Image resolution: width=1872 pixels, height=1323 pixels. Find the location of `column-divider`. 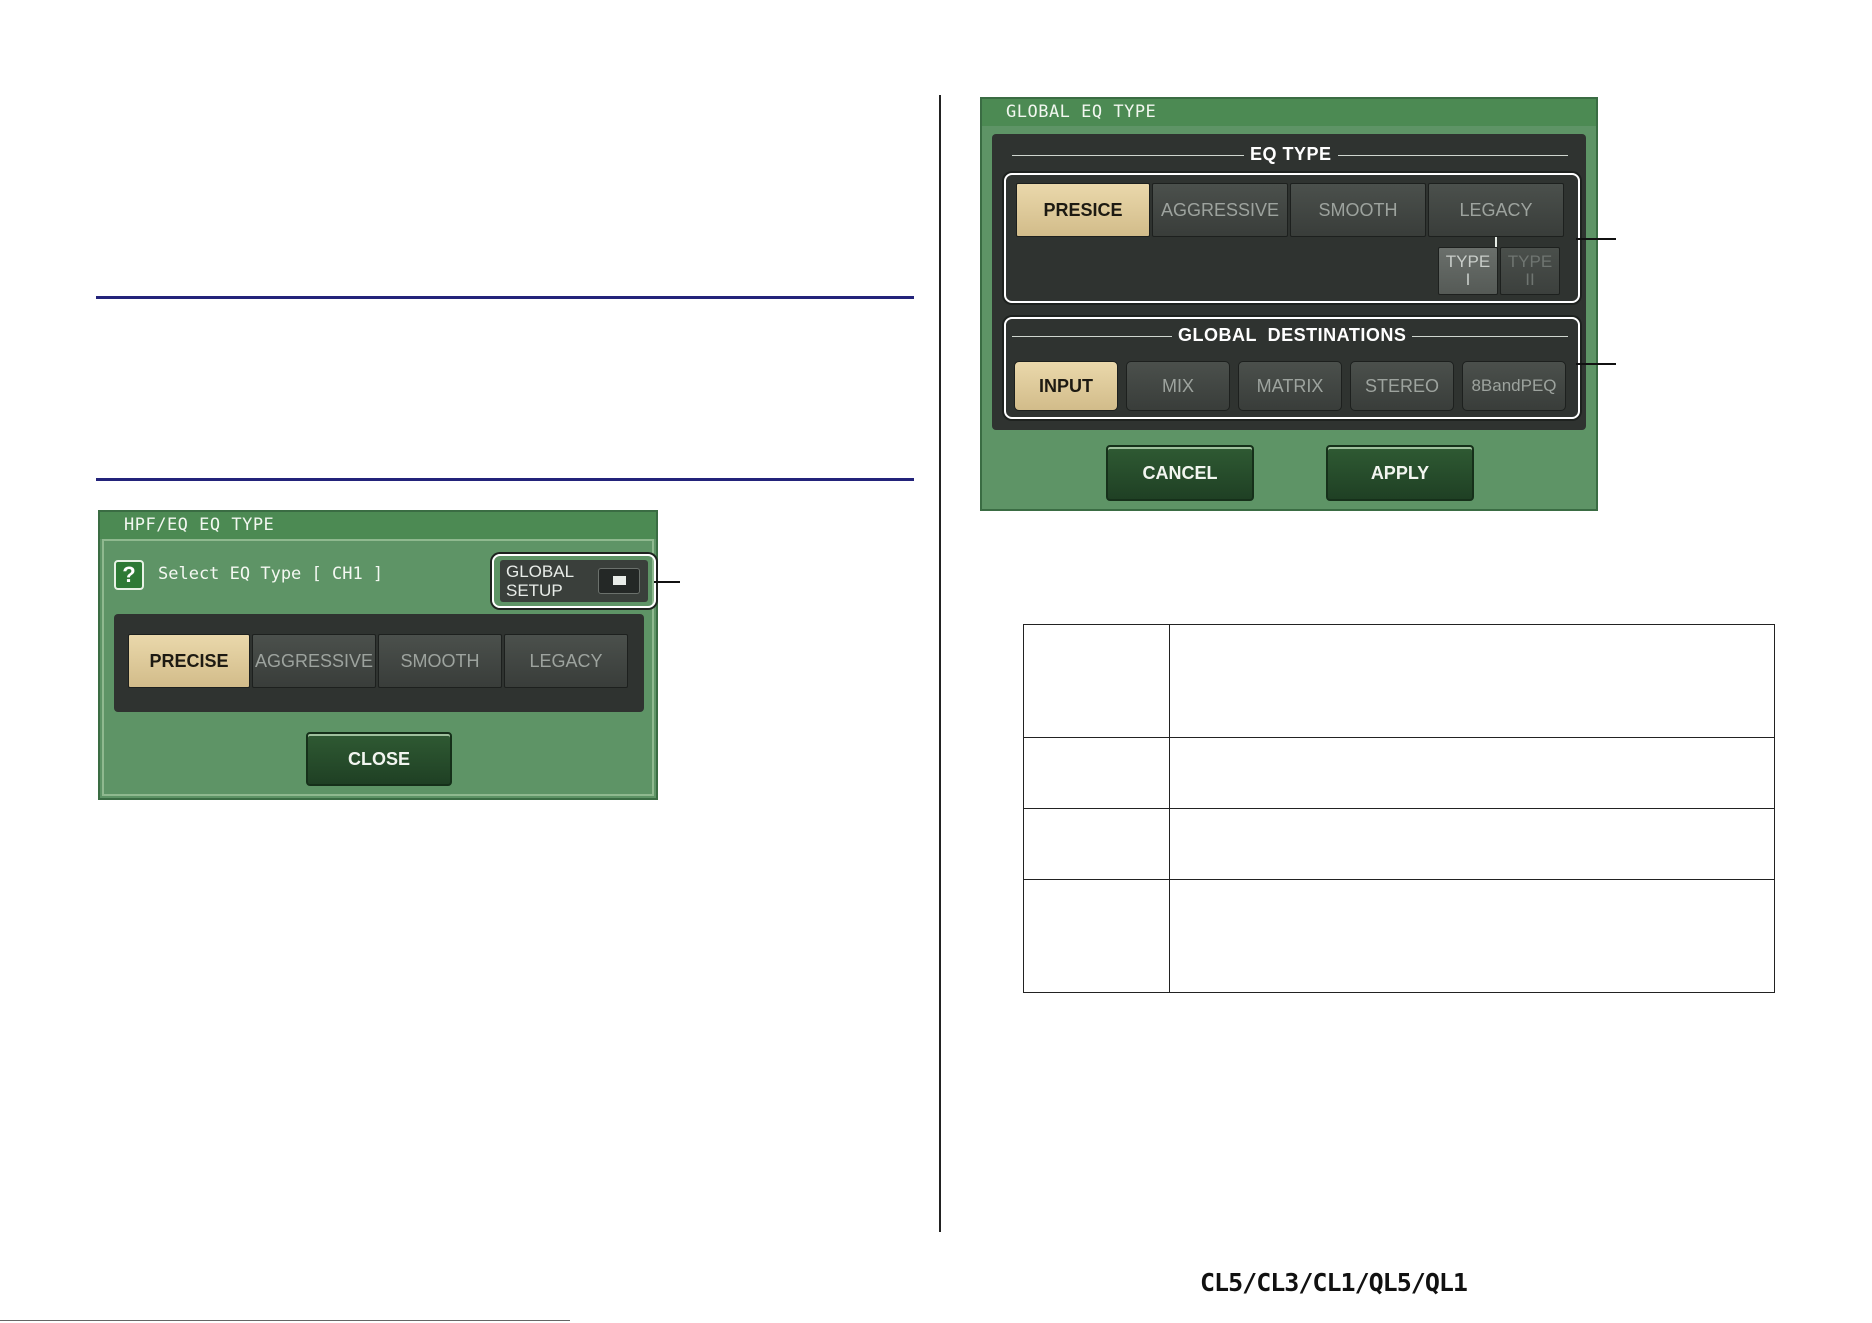

column-divider is located at coordinates (940, 663).